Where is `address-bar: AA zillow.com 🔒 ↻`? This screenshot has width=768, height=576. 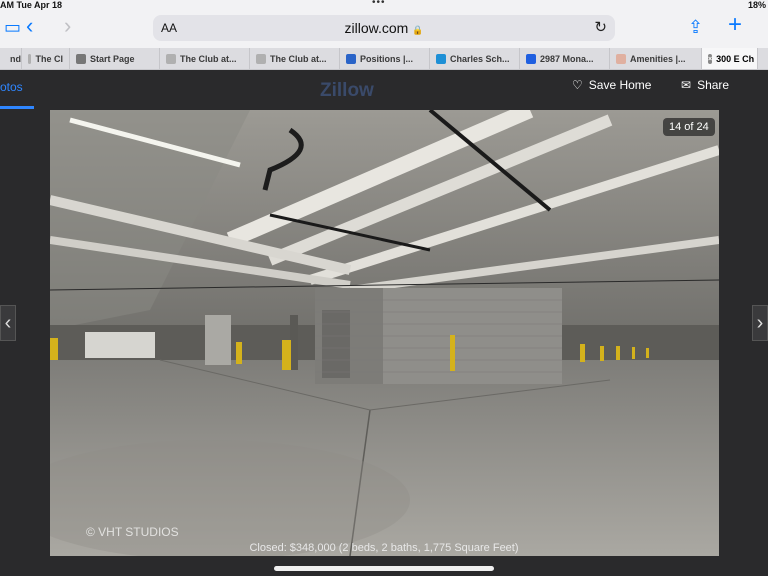 address-bar: AA zillow.com 🔒 ↻ is located at coordinates (384, 28).